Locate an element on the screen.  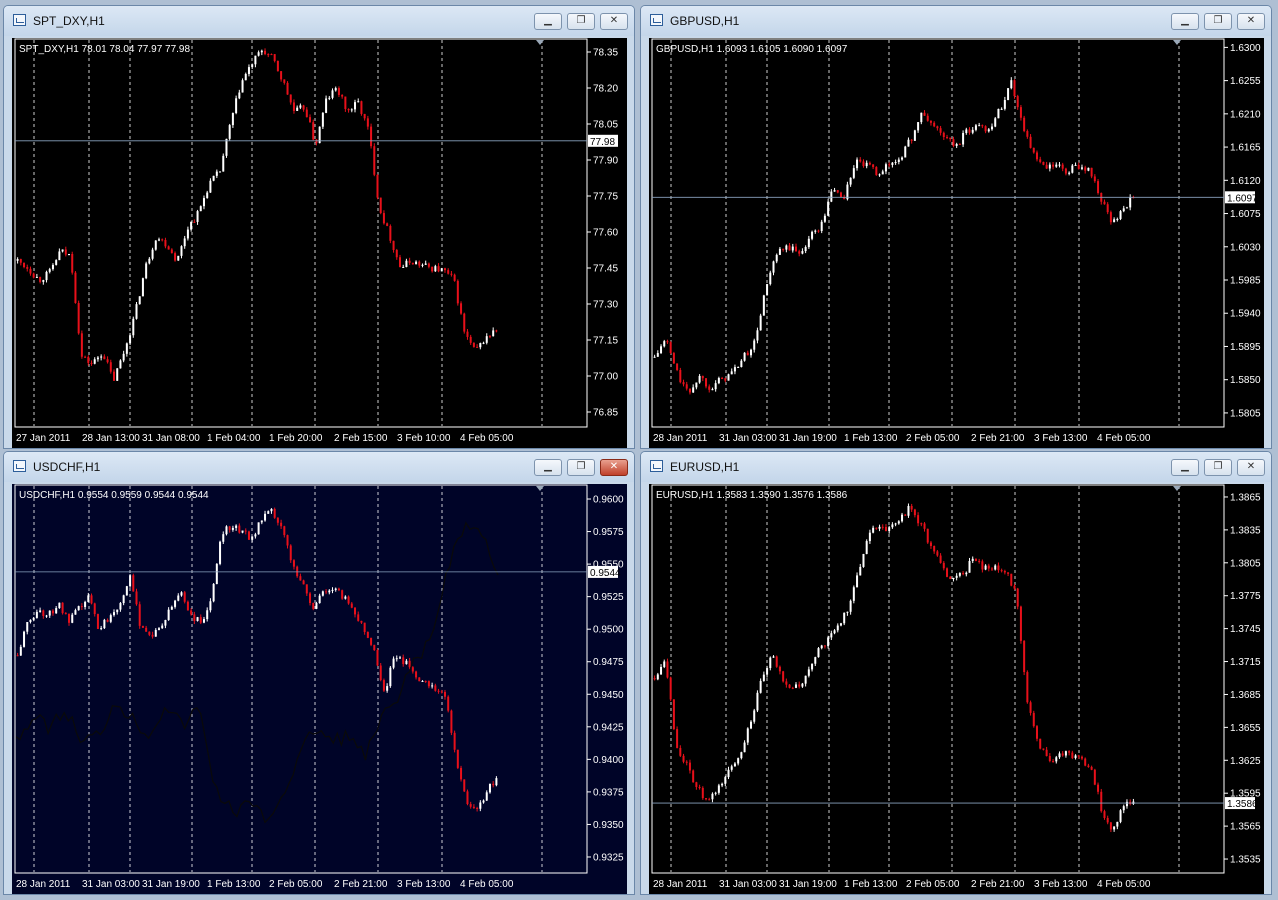
title-bar: GBPUSD,H1 ▁ ❐ ✕ is located at coordinates (956, 21).